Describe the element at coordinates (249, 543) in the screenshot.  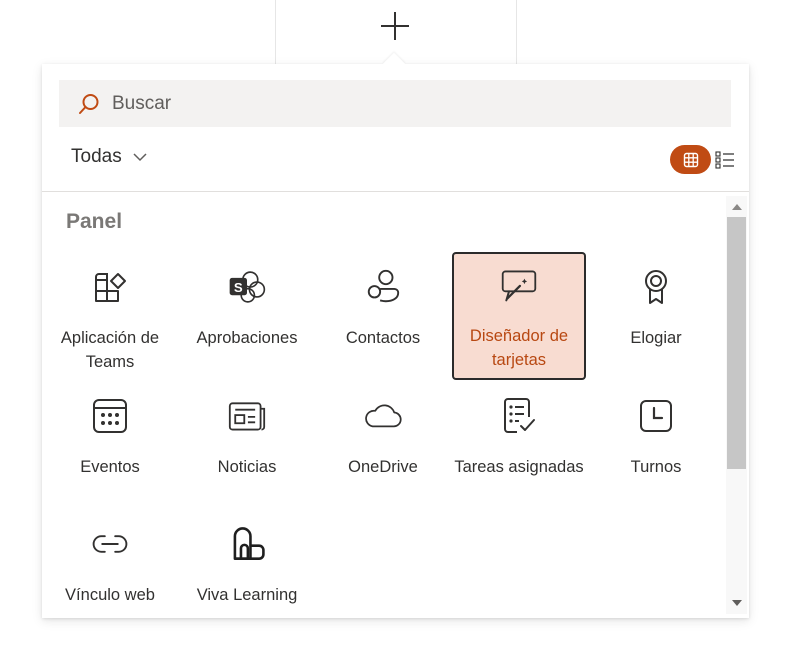
I see `viva-learning-icon` at that location.